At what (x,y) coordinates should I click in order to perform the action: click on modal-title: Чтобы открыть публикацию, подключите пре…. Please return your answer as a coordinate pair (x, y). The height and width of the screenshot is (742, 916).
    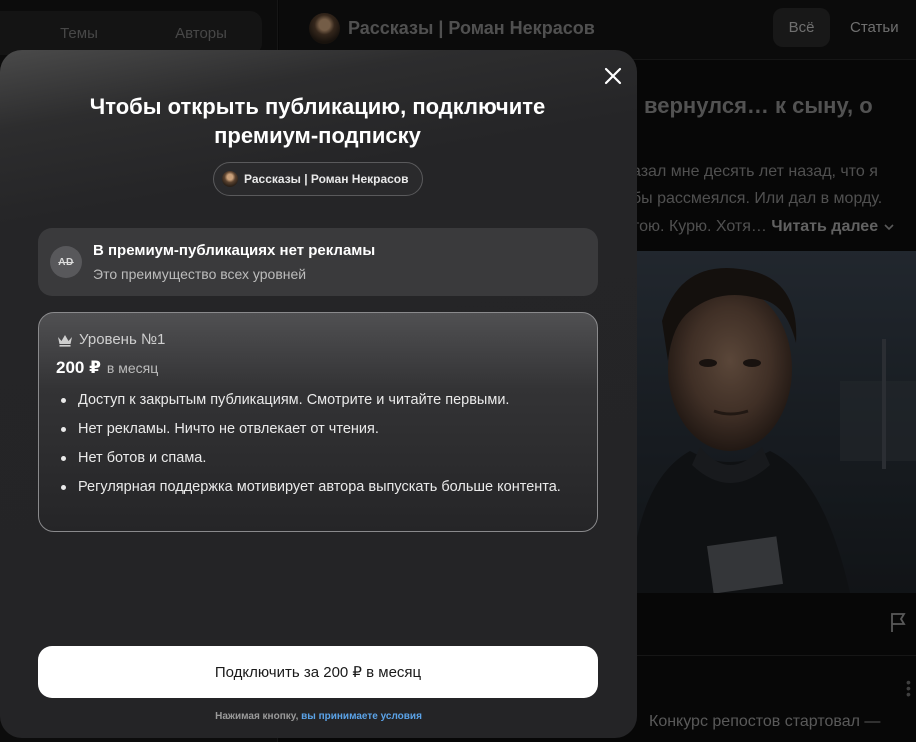
    Looking at the image, I should click on (317, 121).